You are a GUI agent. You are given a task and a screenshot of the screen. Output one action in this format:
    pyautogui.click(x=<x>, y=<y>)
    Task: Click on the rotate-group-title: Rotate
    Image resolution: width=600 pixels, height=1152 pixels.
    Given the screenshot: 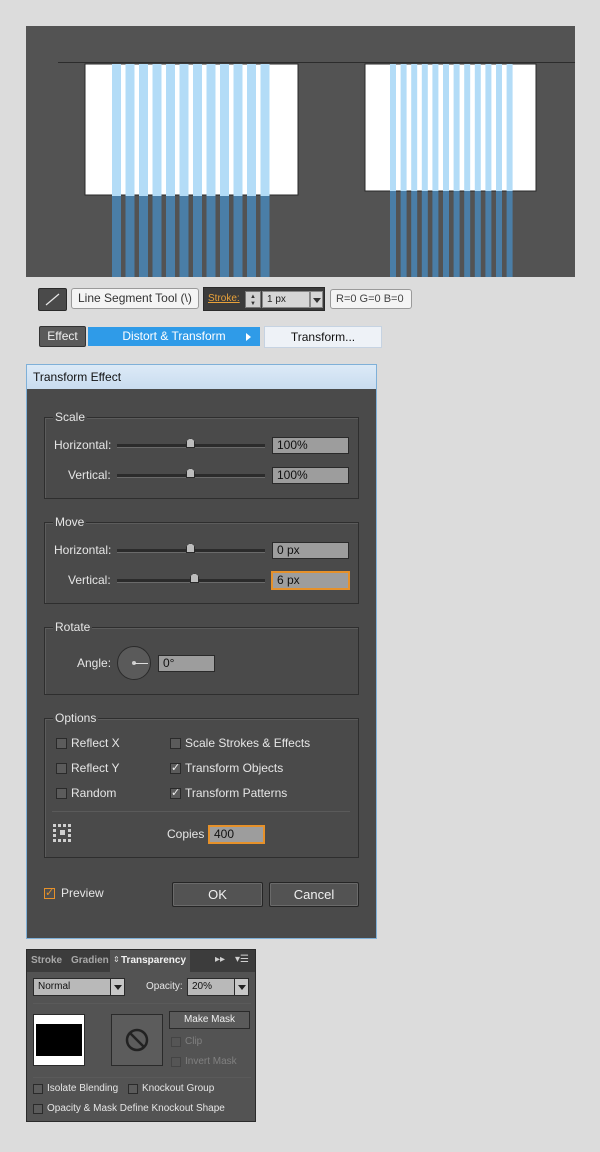 What is the action you would take?
    pyautogui.click(x=73, y=627)
    